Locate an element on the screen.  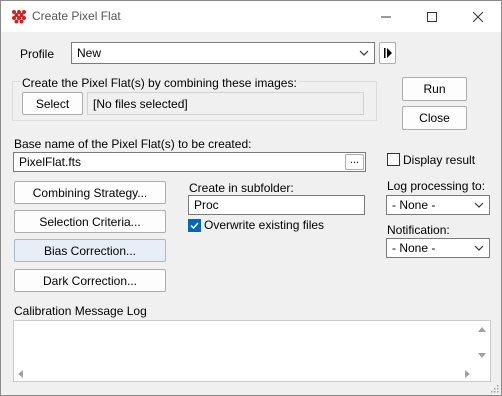
subfolder-input: Proc is located at coordinates (276, 205).